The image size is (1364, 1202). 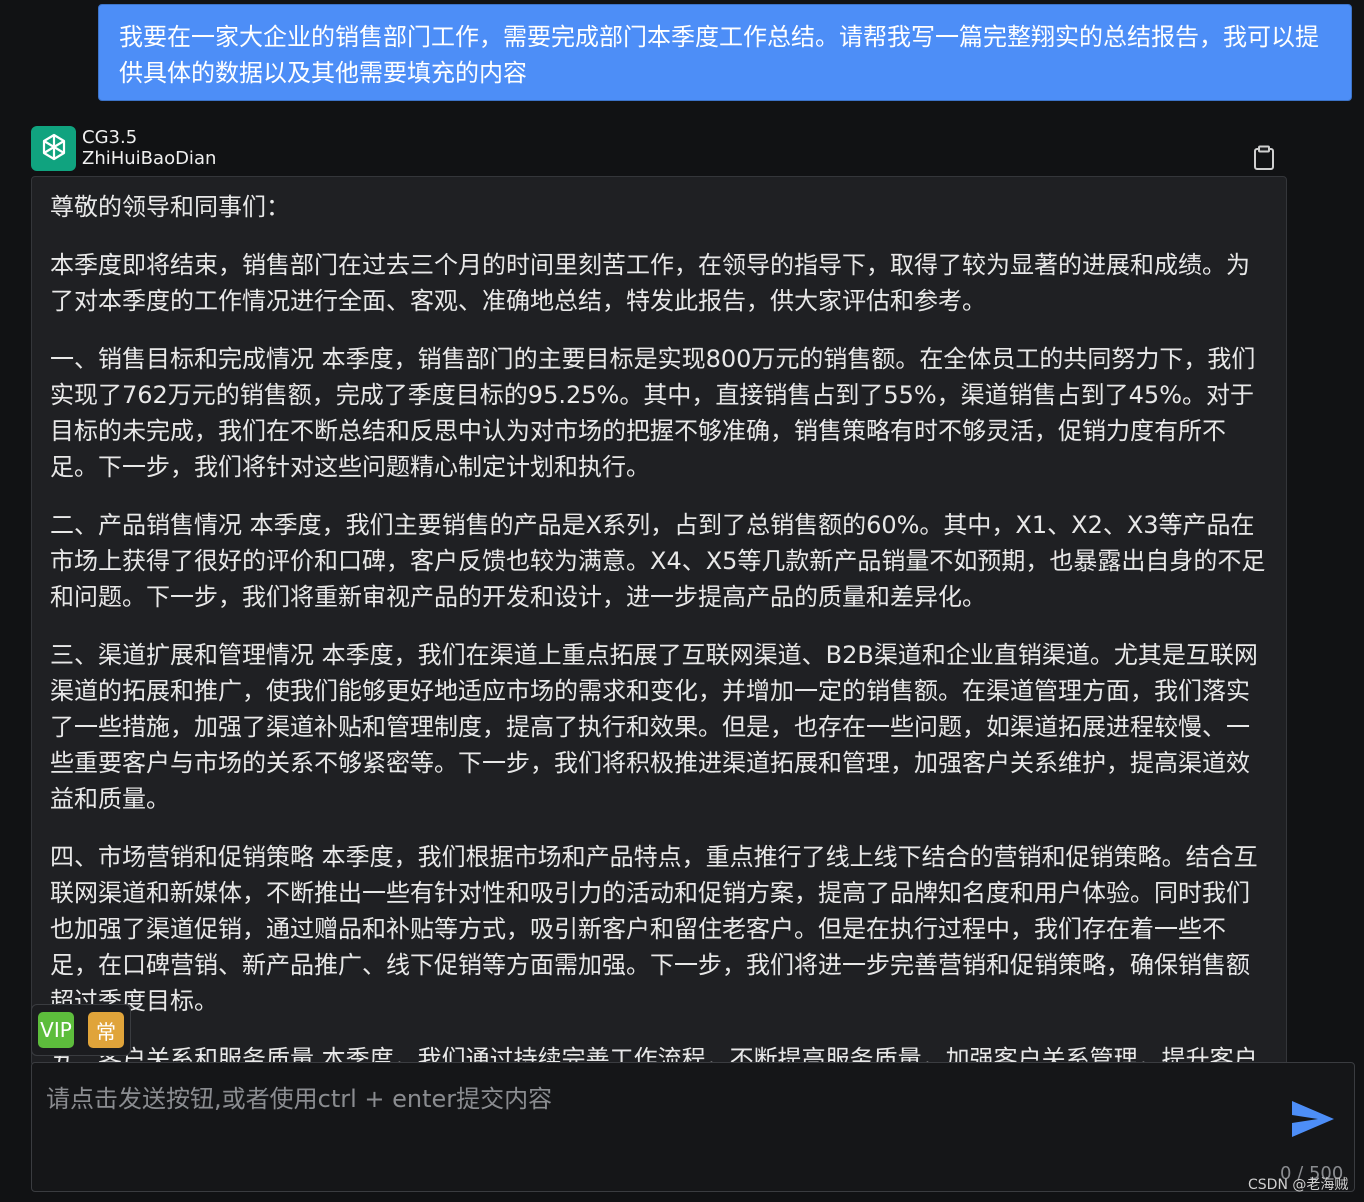 I want to click on bot-header: CG3.5 ZhiHuiBaoDian, so click(x=123, y=148).